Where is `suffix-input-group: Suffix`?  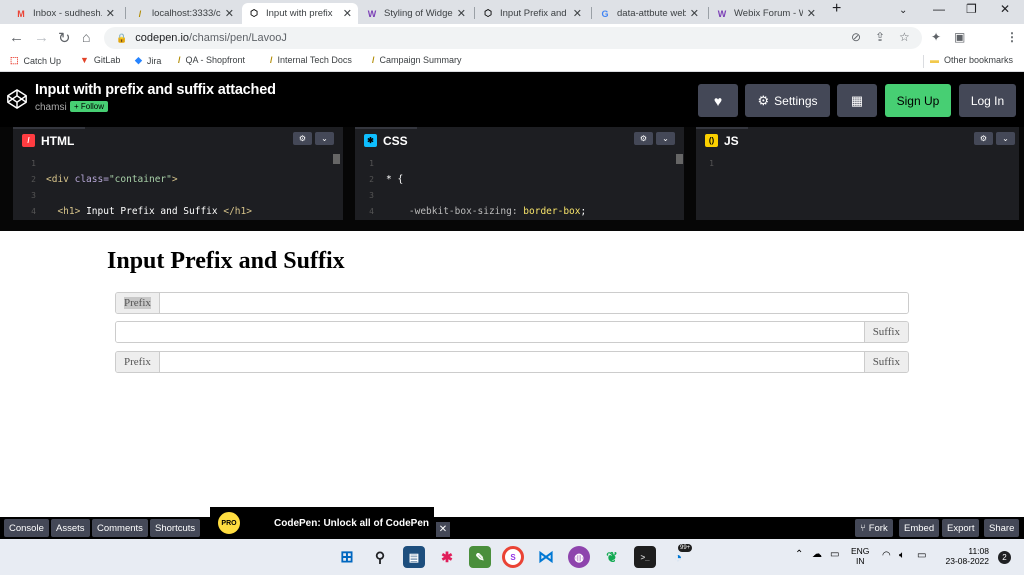 suffix-input-group: Suffix is located at coordinates (512, 332).